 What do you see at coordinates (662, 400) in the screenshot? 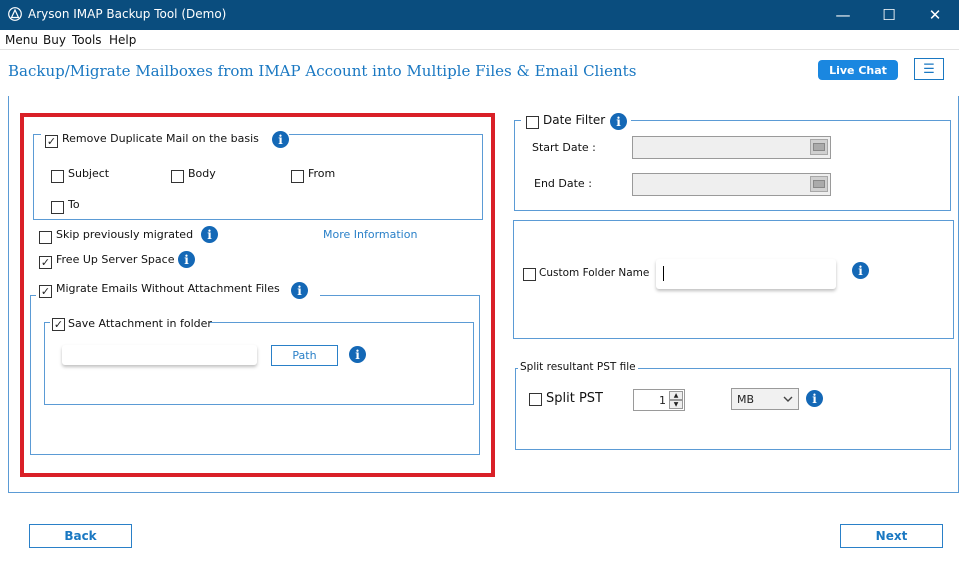
I see `split-size-value: 1` at bounding box center [662, 400].